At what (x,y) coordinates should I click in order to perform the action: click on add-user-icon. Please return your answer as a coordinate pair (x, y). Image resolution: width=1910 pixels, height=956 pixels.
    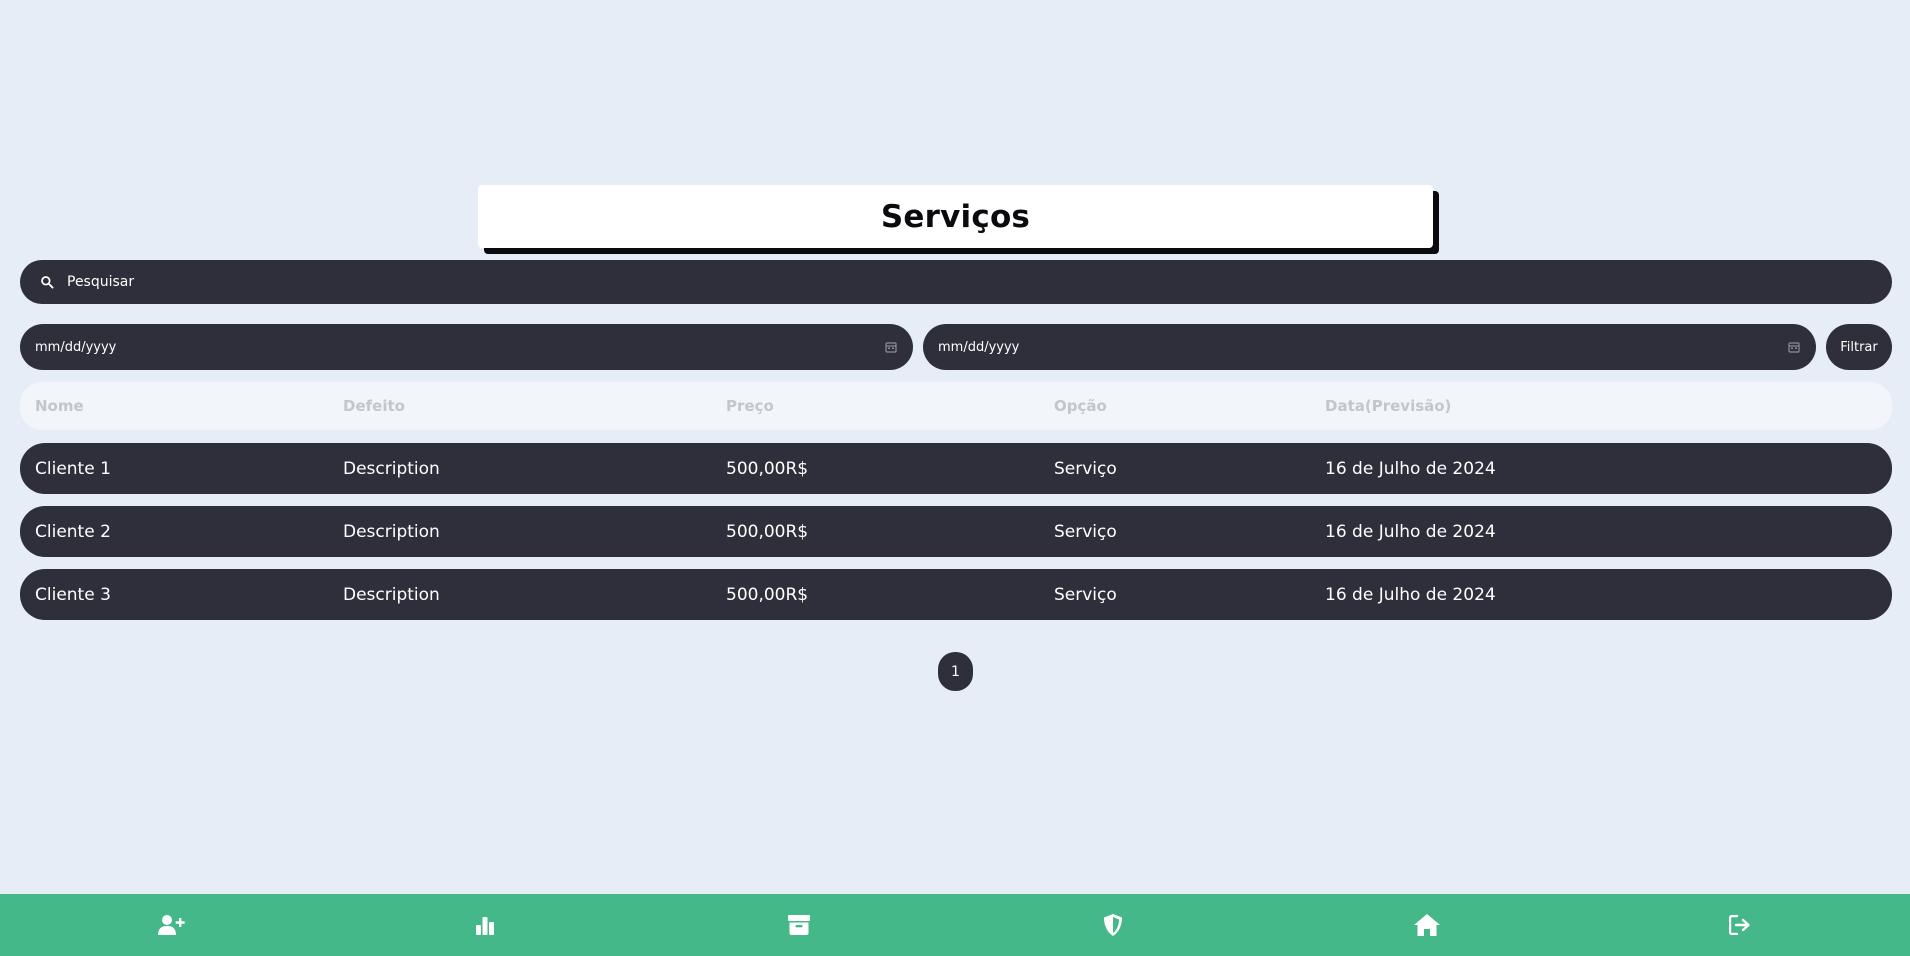
    Looking at the image, I should click on (171, 925).